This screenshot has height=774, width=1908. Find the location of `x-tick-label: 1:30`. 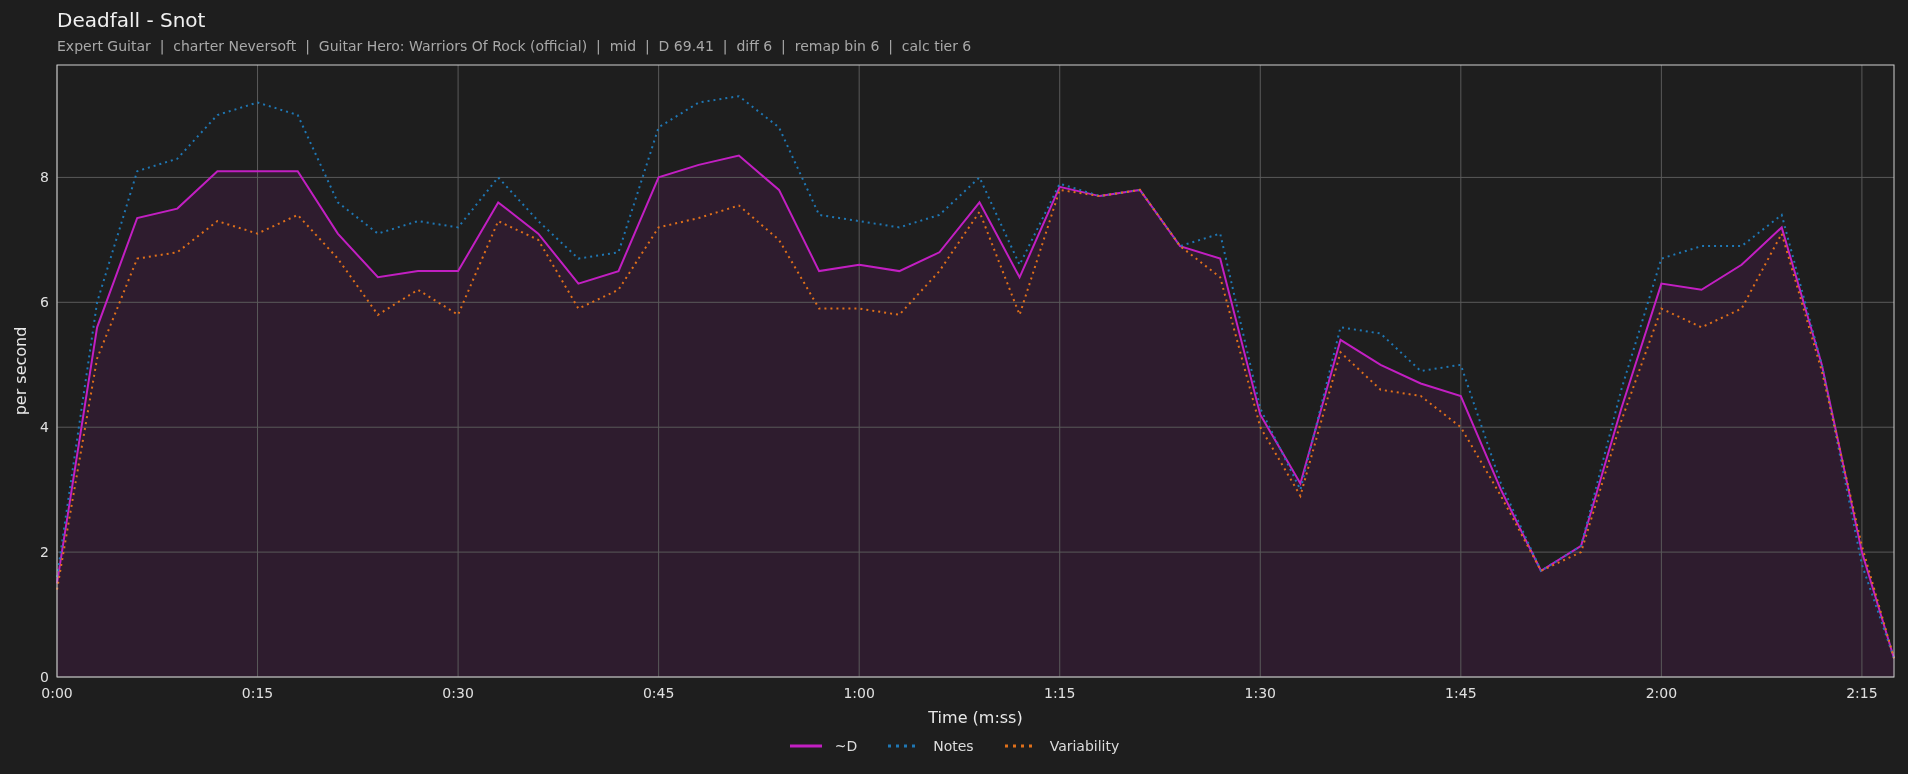

x-tick-label: 1:30 is located at coordinates (1260, 693).